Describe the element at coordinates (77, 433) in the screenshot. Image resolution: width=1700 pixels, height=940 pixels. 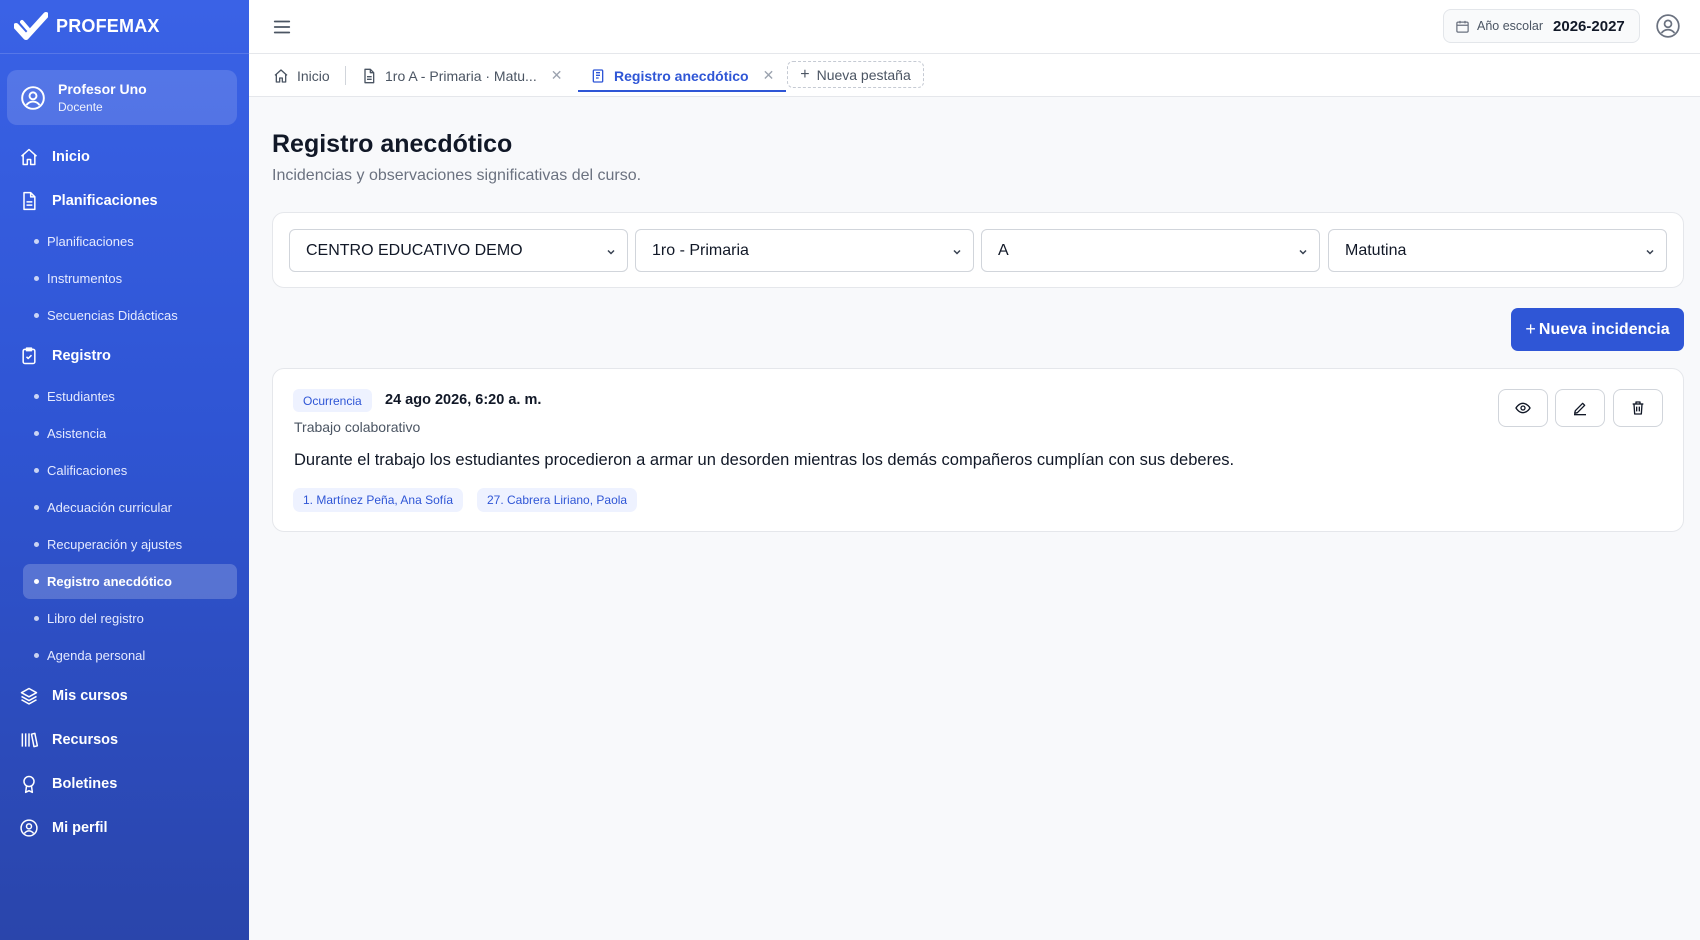
I see `sidebar-subitem-label: Asistencia` at that location.